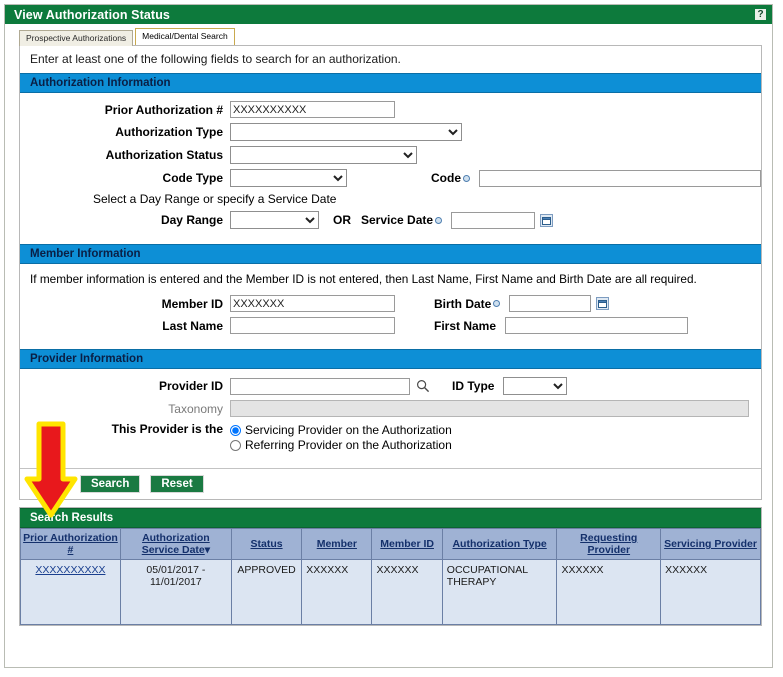 Image resolution: width=783 pixels, height=677 pixels. I want to click on section-header-provider-information: Provider Information, so click(390, 359).